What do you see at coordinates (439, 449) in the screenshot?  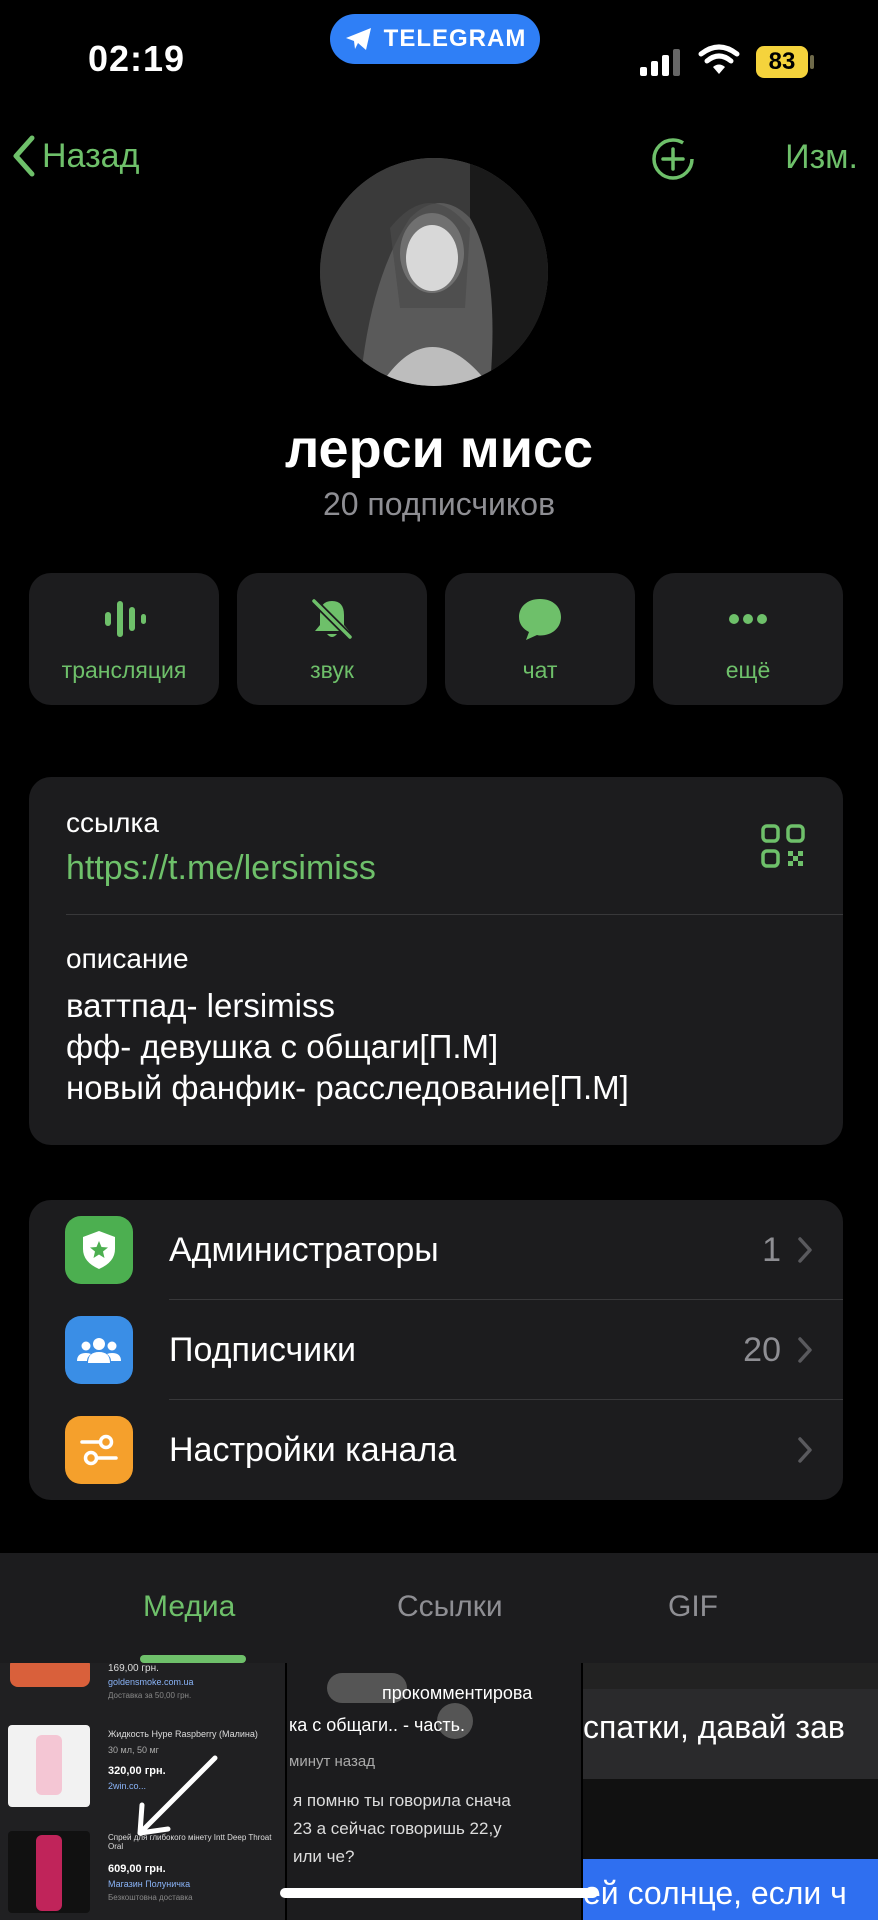 I see `channel-name: лерси мисс` at bounding box center [439, 449].